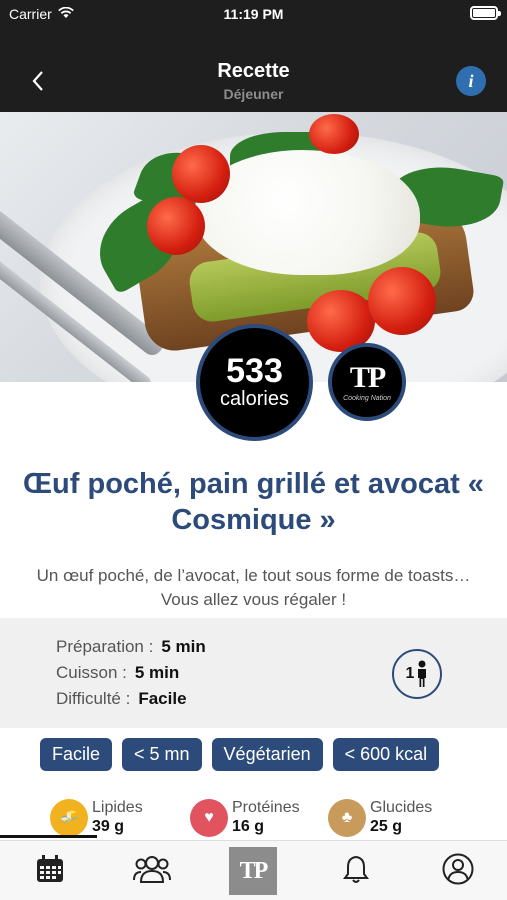  What do you see at coordinates (209, 818) in the screenshot?
I see `meat-icon: ♥` at bounding box center [209, 818].